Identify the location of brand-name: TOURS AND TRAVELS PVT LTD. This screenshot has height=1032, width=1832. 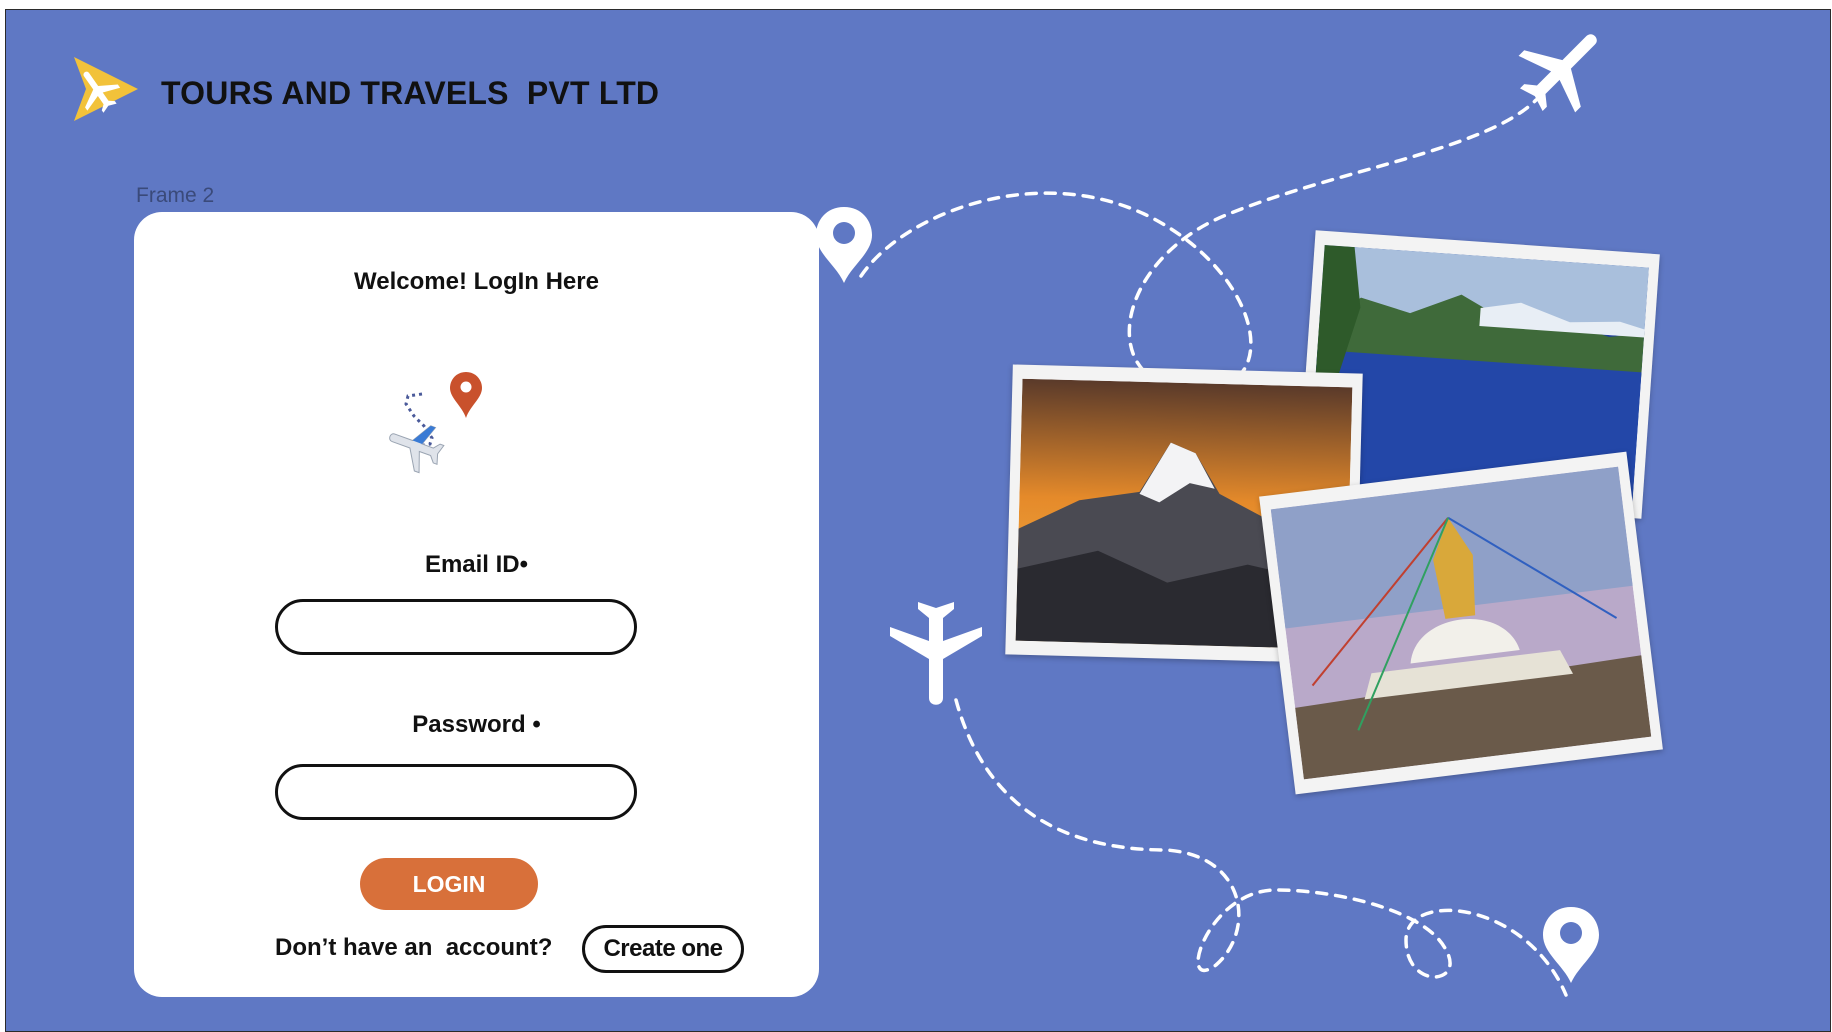
(410, 93).